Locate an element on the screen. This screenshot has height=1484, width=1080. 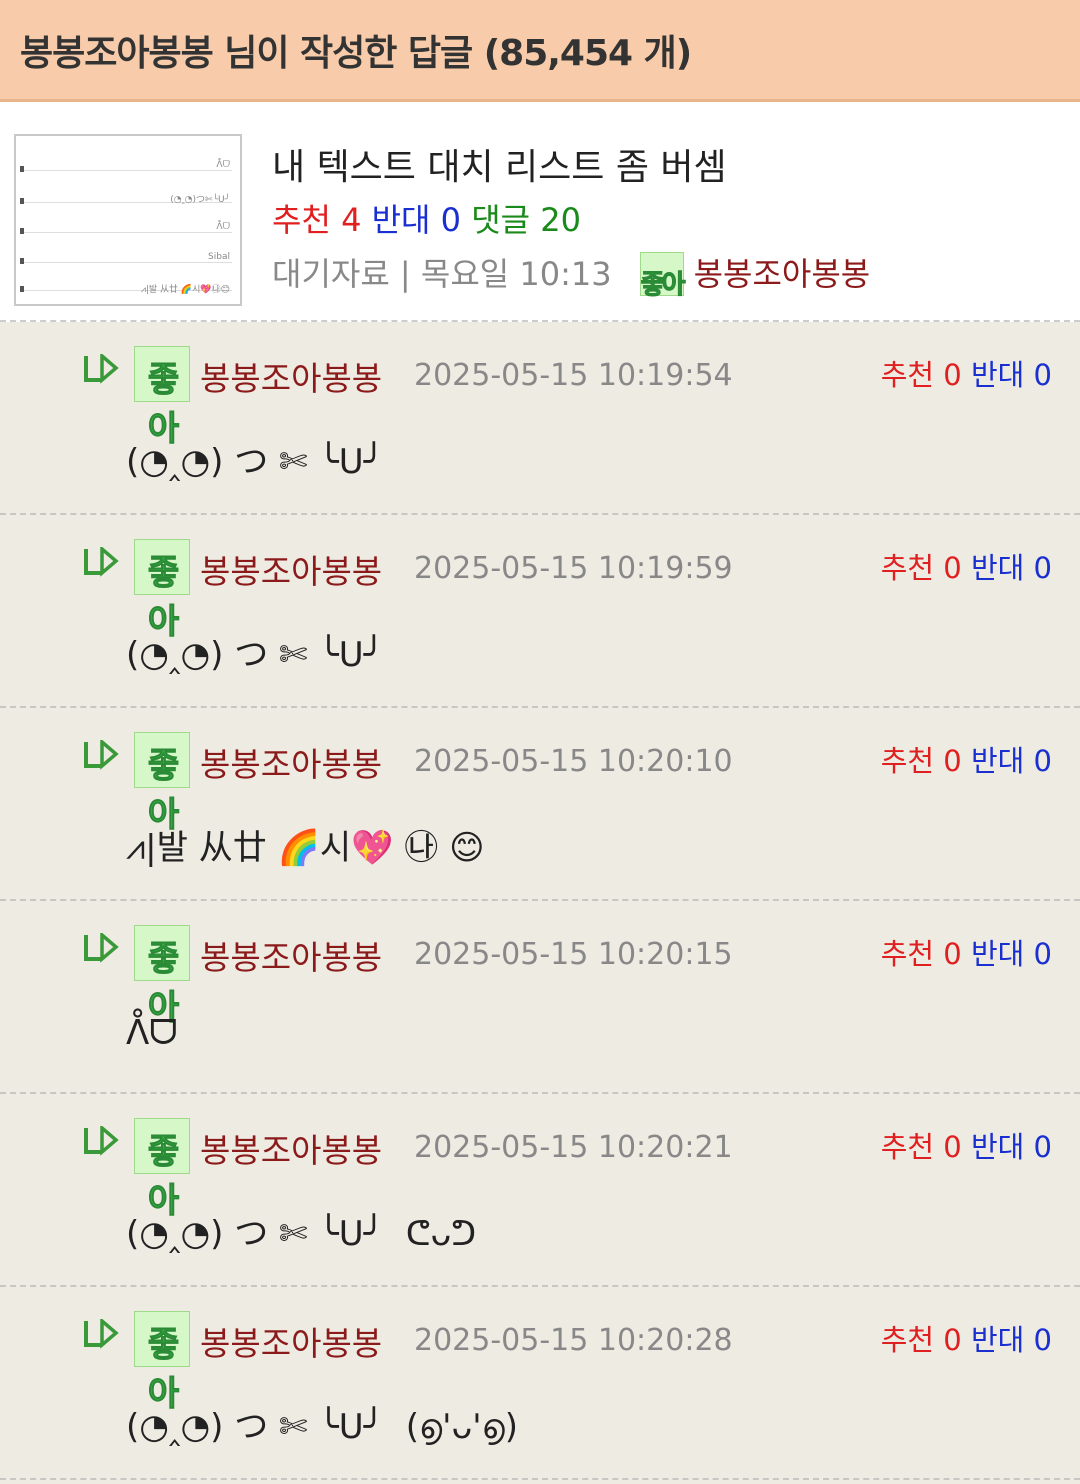
comment-date: 2025-05-15 10:20:10 is located at coordinates (573, 761).